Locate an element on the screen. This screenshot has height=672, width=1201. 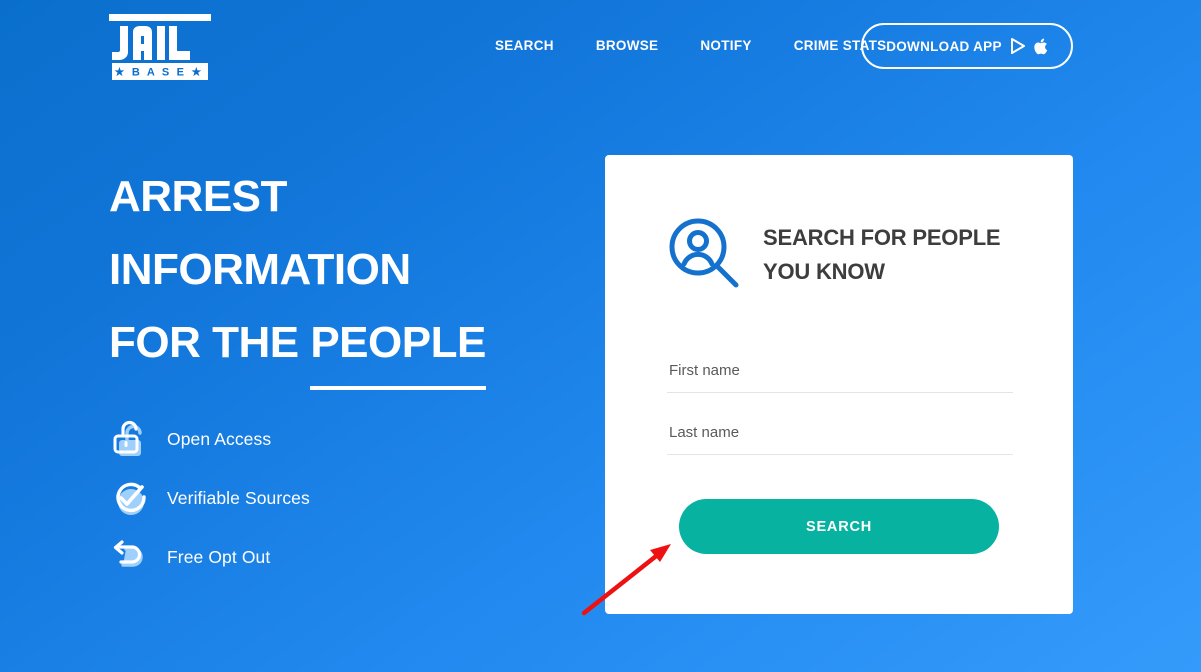
back-arrow-icon is located at coordinates (130, 558).